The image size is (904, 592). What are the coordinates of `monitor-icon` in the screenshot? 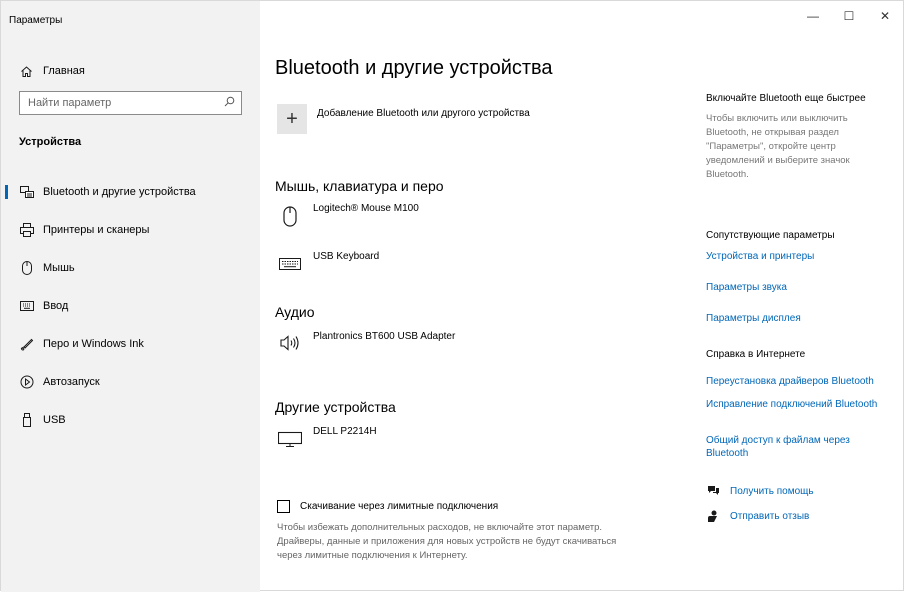 It's located at (290, 440).